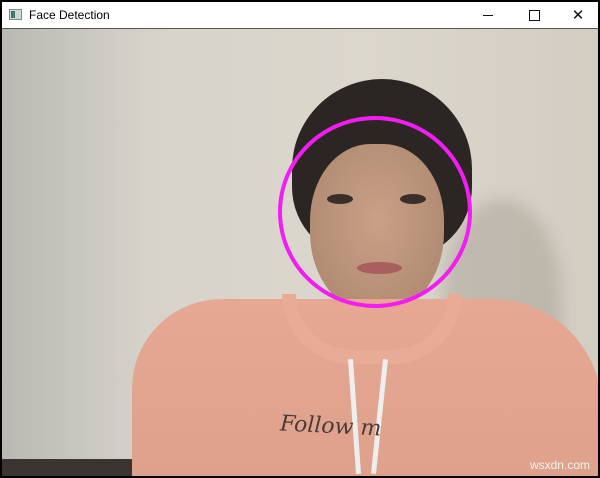 This screenshot has height=478, width=600. I want to click on face-detection-circle, so click(375, 212).